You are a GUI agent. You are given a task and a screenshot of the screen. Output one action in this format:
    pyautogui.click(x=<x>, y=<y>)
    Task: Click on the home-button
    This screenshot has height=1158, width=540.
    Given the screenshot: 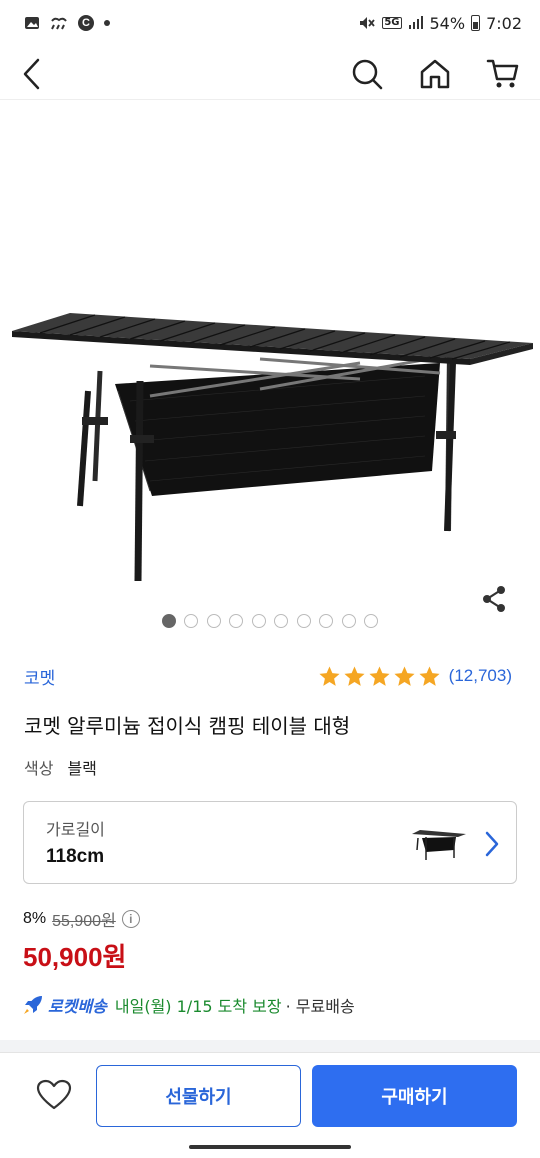 What is the action you would take?
    pyautogui.click(x=435, y=74)
    